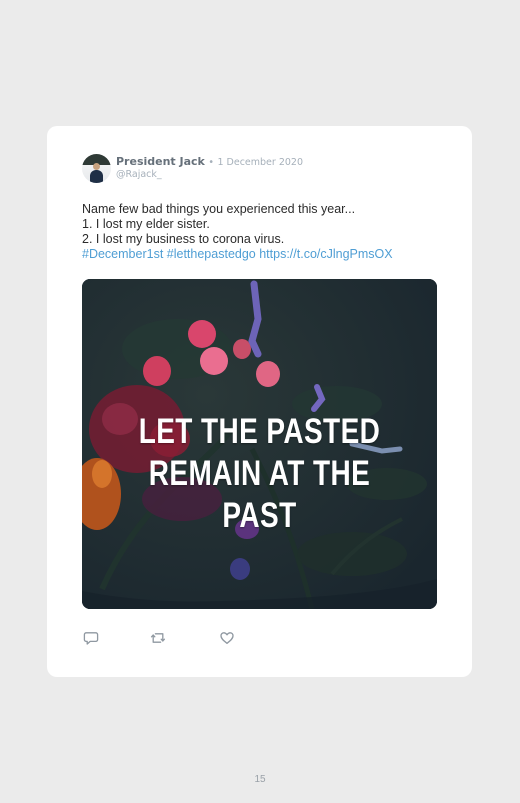 This screenshot has width=520, height=803. Describe the element at coordinates (146, 224) in the screenshot. I see `tweet-text-line-2: 1. I lost my elder sister.` at that location.